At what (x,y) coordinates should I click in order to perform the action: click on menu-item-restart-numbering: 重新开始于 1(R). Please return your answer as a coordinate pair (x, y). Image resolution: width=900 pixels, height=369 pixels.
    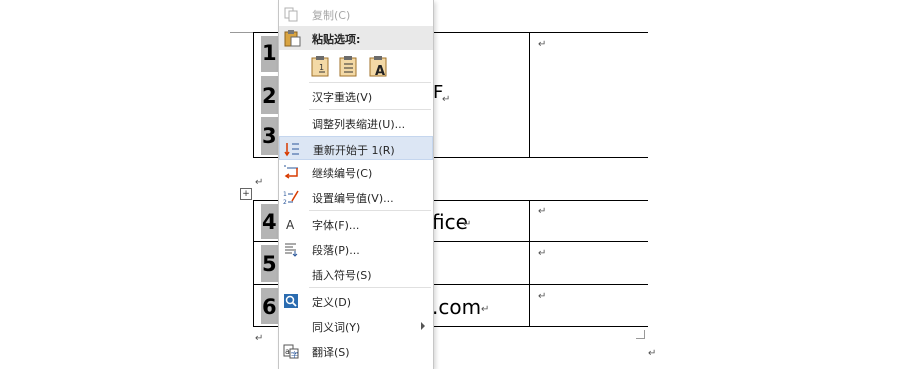
    Looking at the image, I should click on (356, 148).